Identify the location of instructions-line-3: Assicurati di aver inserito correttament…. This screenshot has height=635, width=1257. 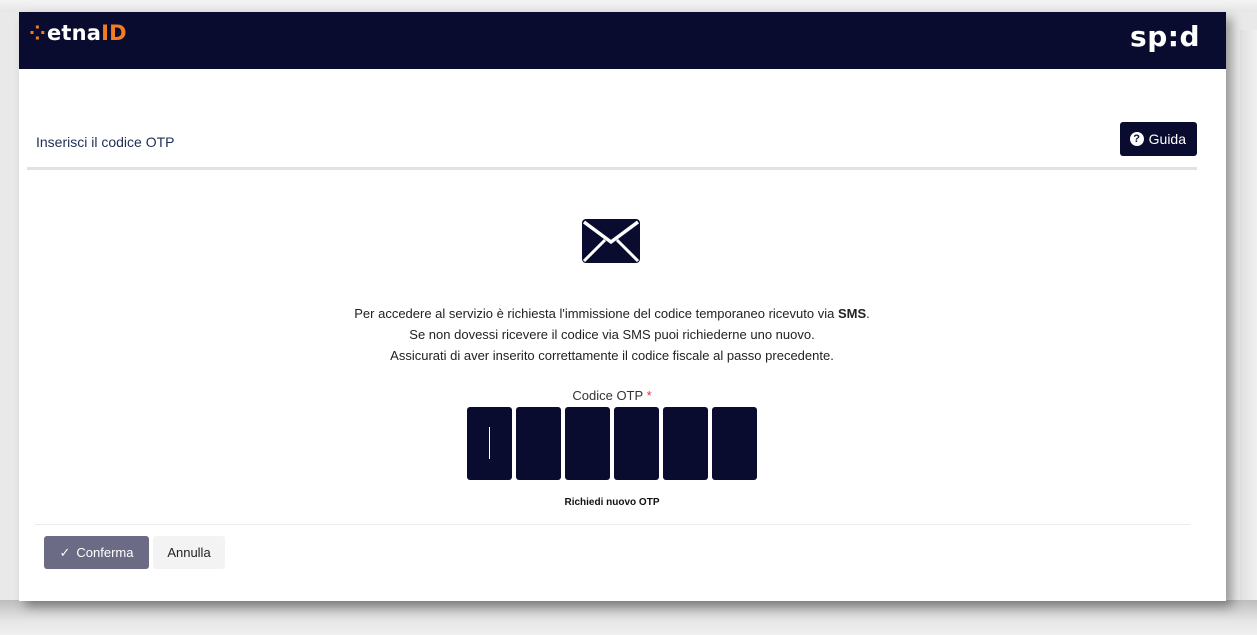
(612, 355).